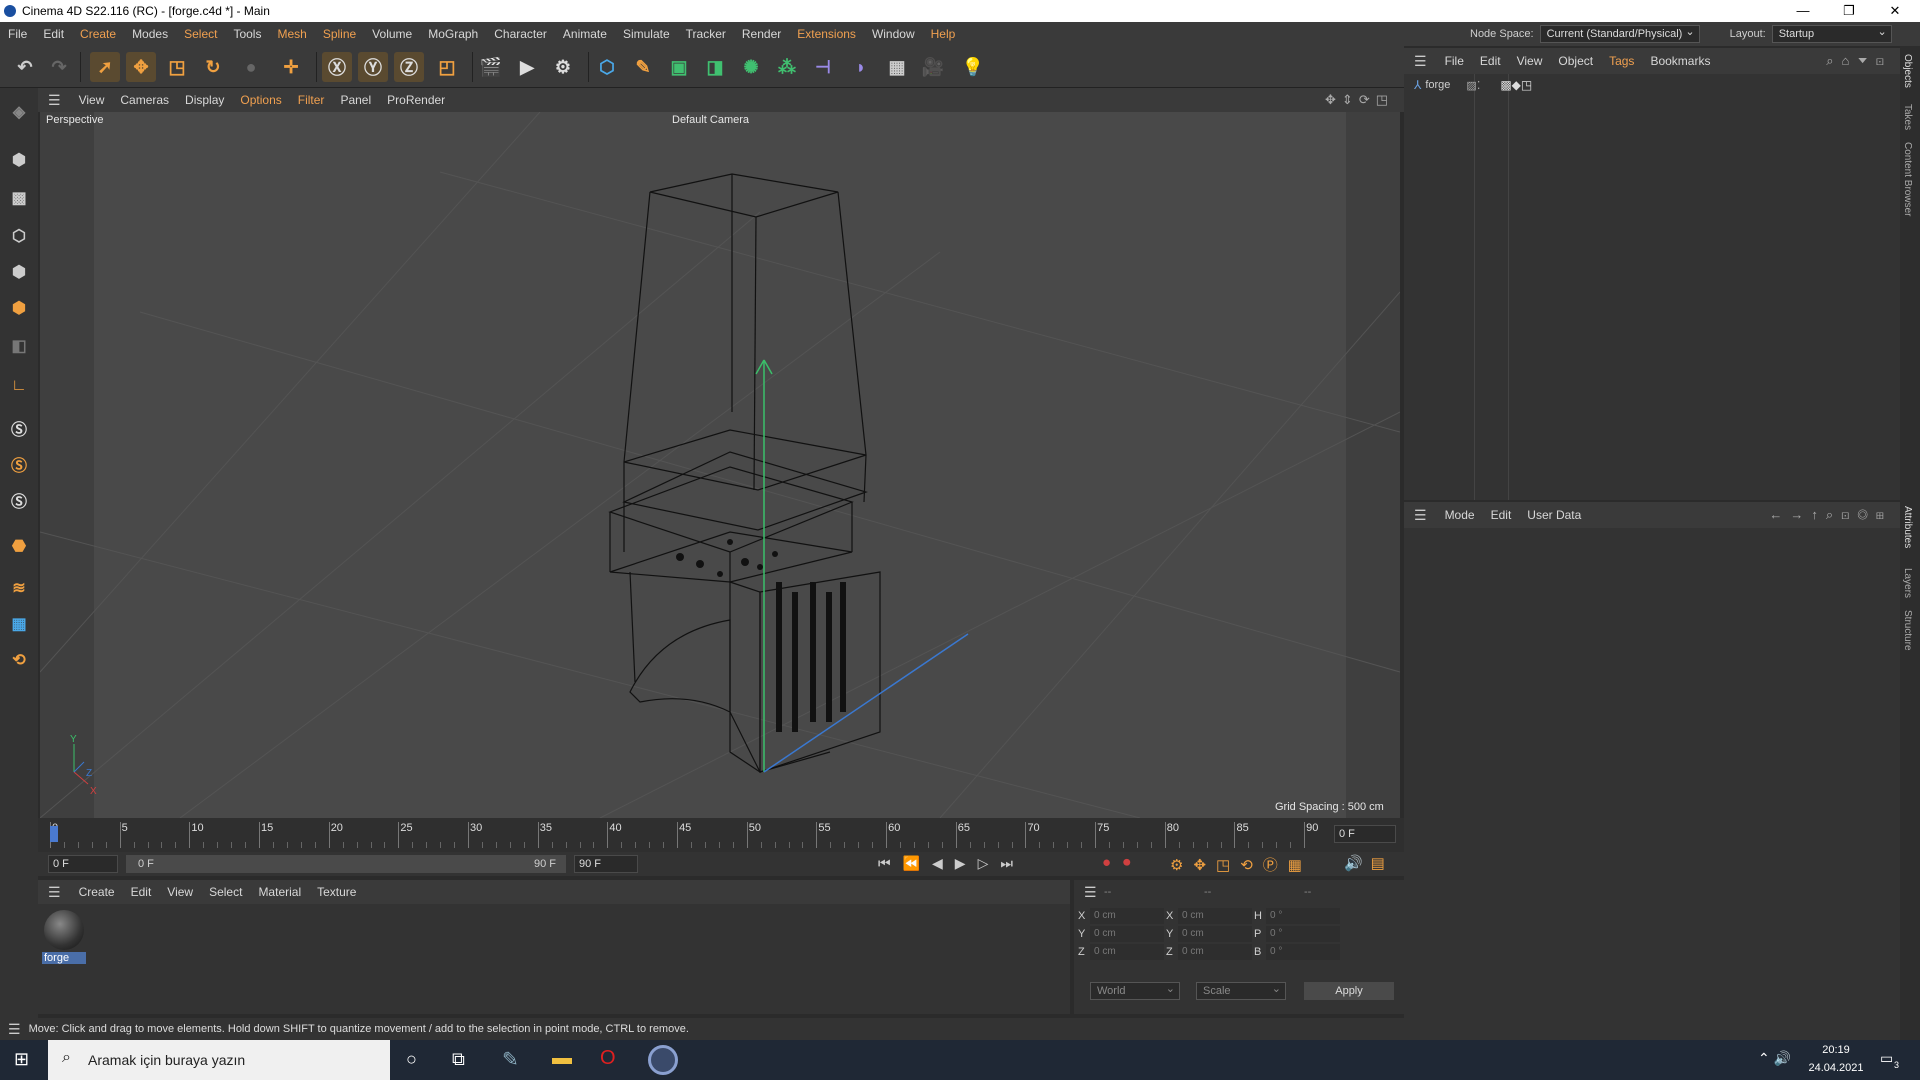  What do you see at coordinates (663, 1060) in the screenshot?
I see `cinema4d-taskbar-icon` at bounding box center [663, 1060].